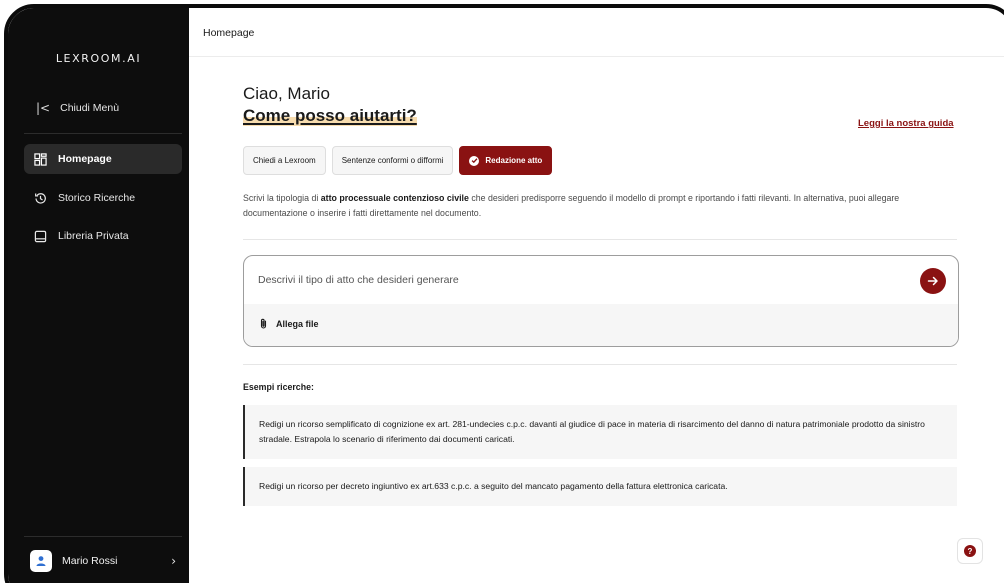 The image size is (1004, 583). I want to click on history-icon, so click(40, 198).